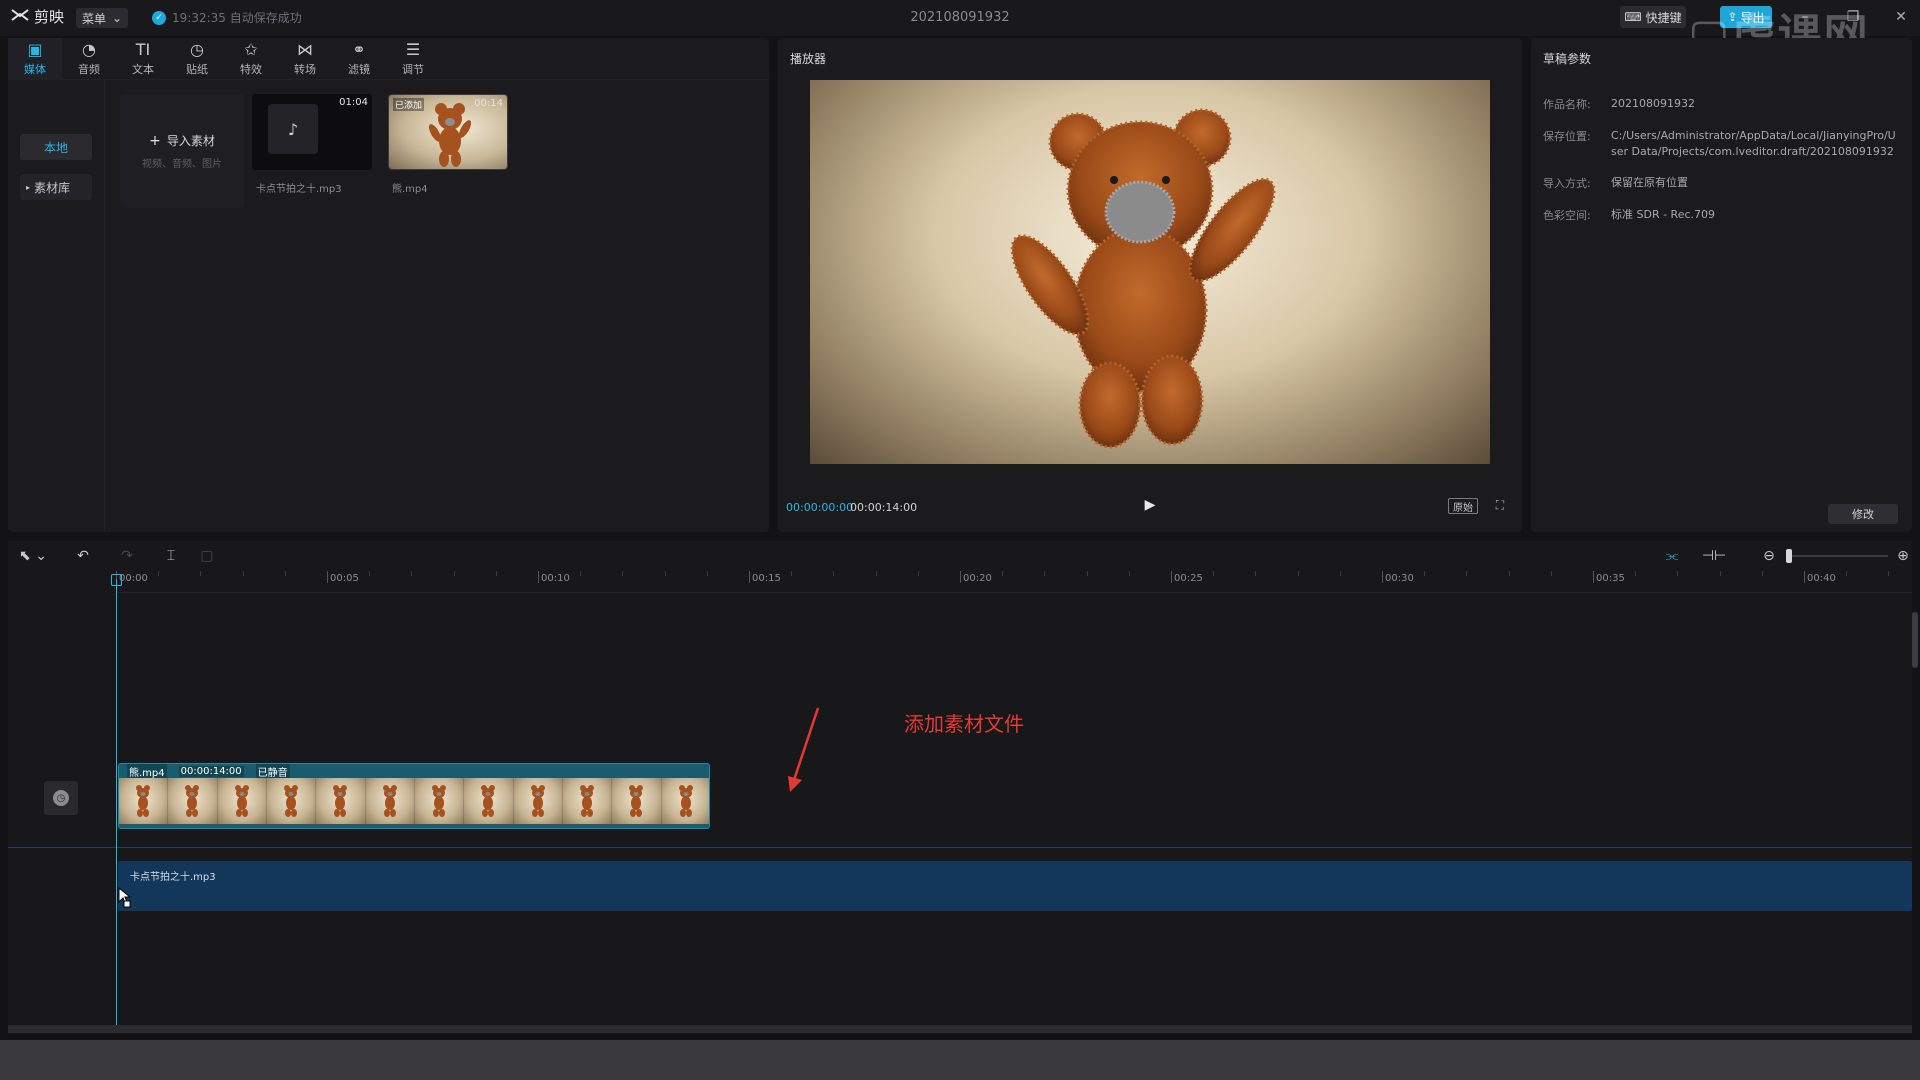  Describe the element at coordinates (960, 1029) in the screenshot. I see `timeline-horizontal-scrollbar` at that location.